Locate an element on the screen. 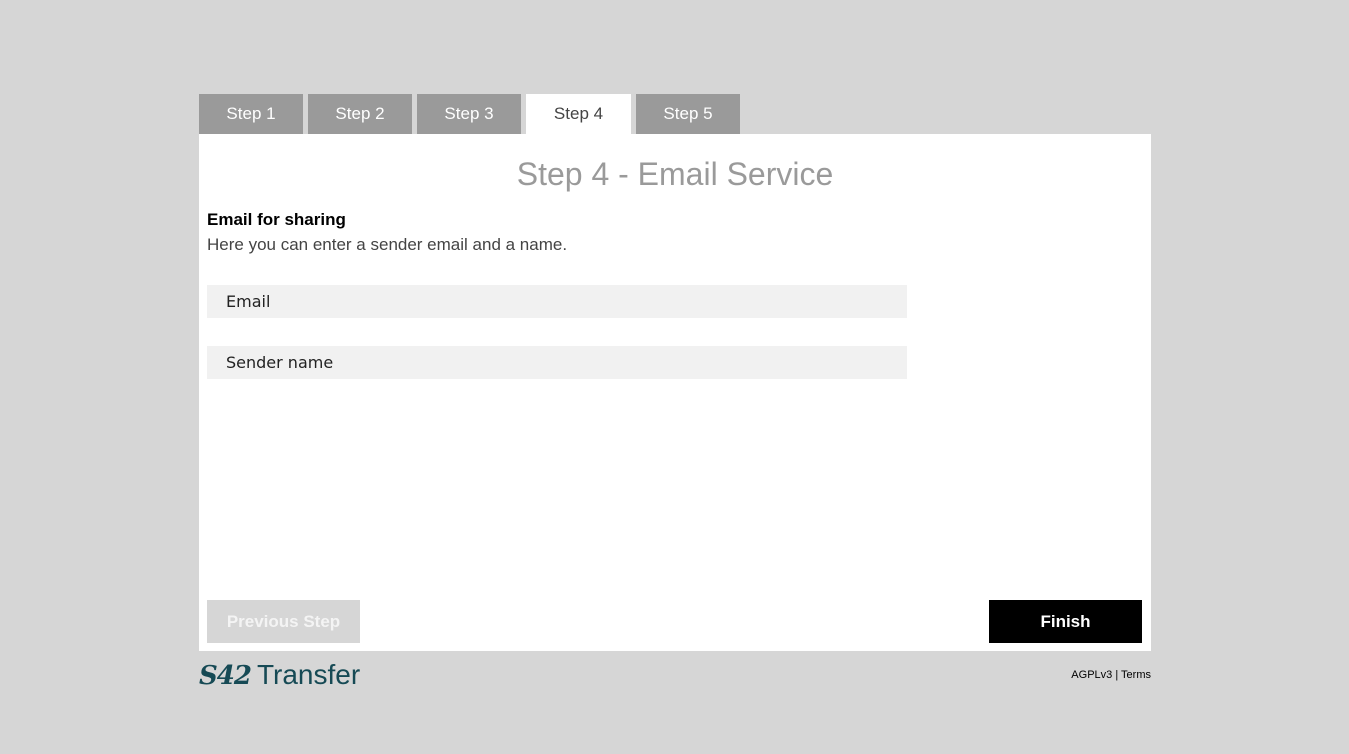 The height and width of the screenshot is (754, 1349). tab-step-3: Step 3 is located at coordinates (469, 114).